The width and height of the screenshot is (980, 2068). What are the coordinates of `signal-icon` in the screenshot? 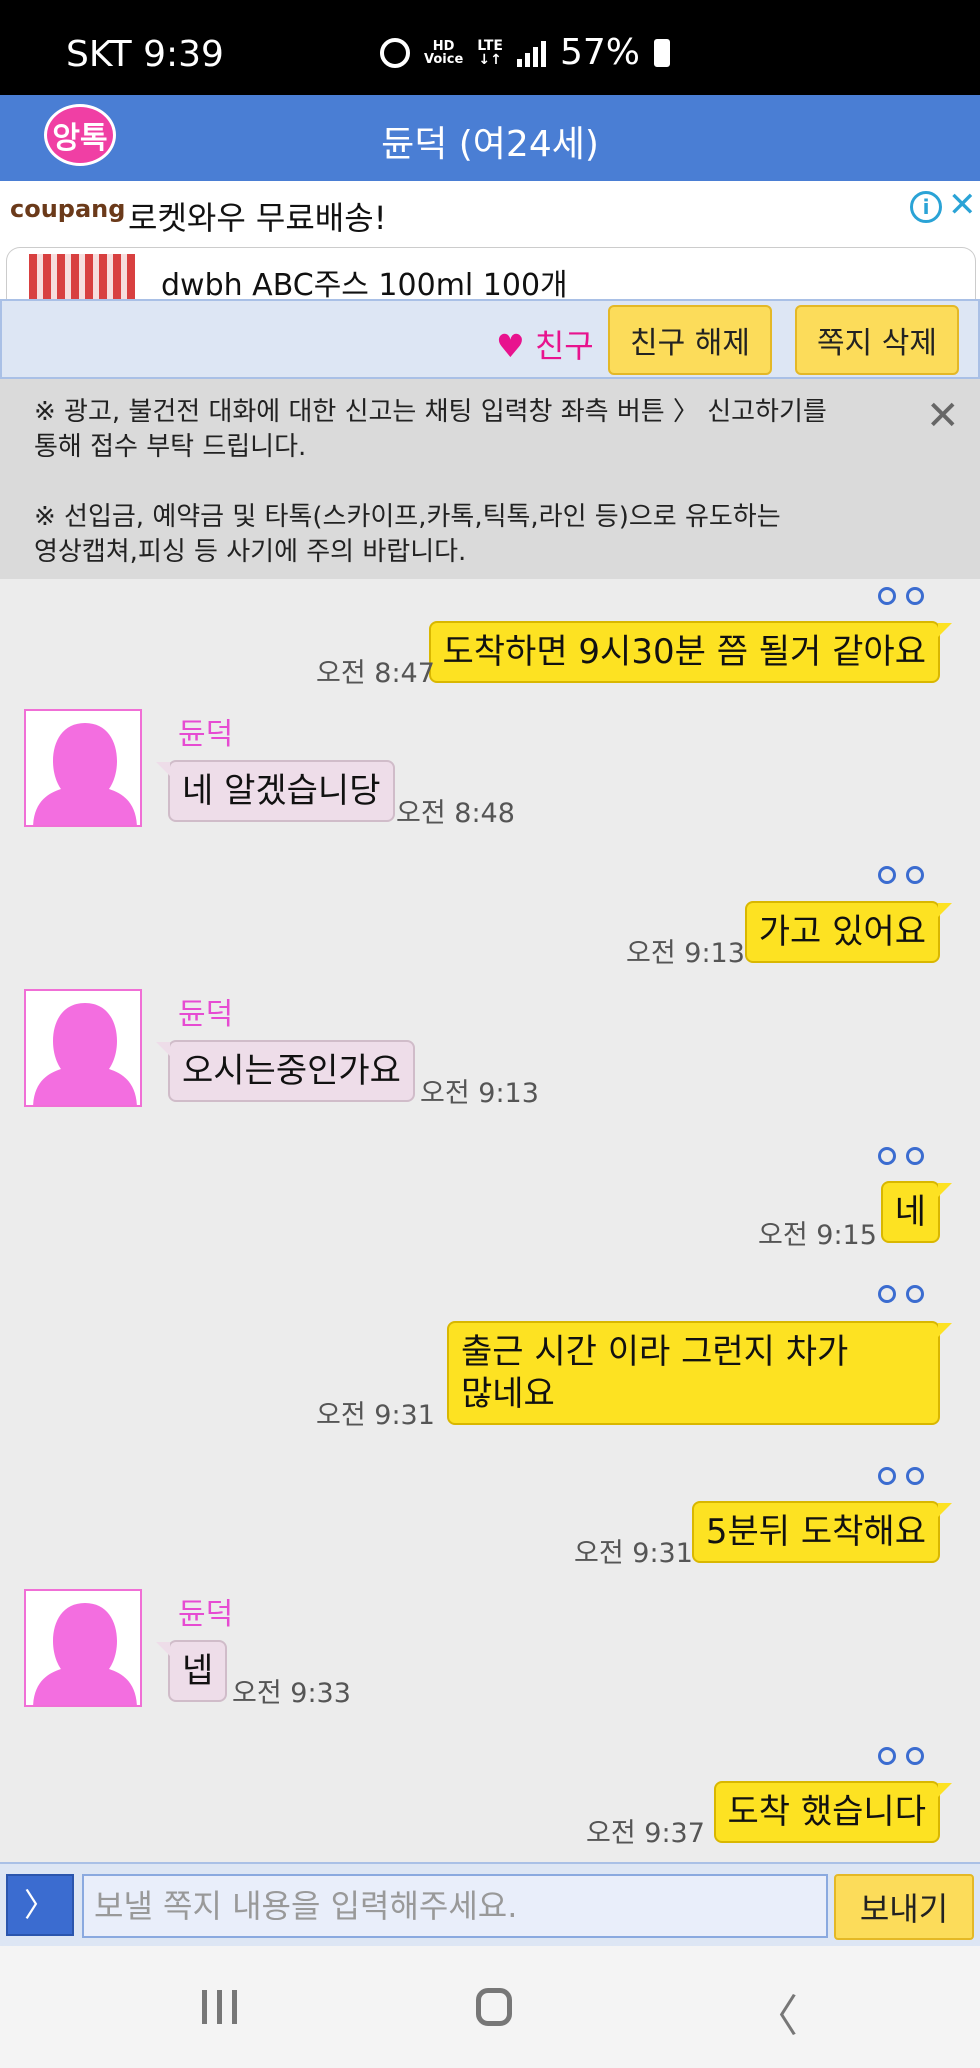 It's located at (531, 53).